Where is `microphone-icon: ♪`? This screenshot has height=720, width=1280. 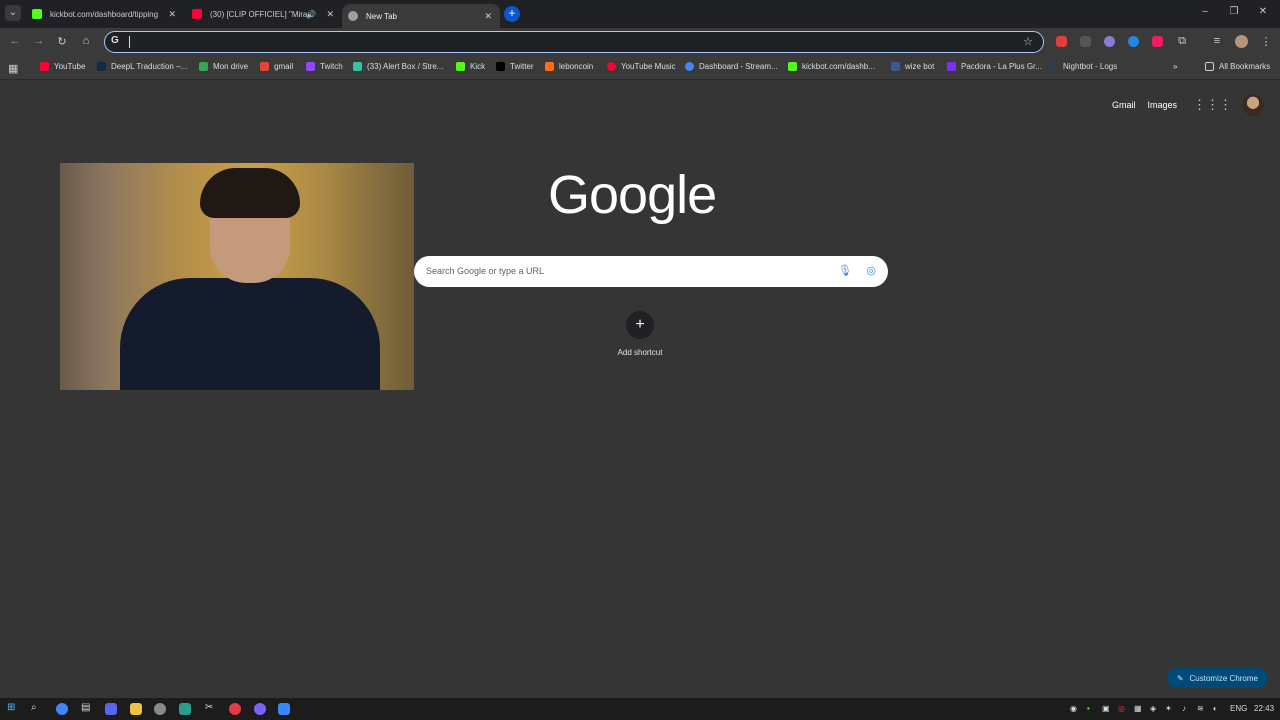
microphone-icon: ♪ is located at coordinates (1184, 708).